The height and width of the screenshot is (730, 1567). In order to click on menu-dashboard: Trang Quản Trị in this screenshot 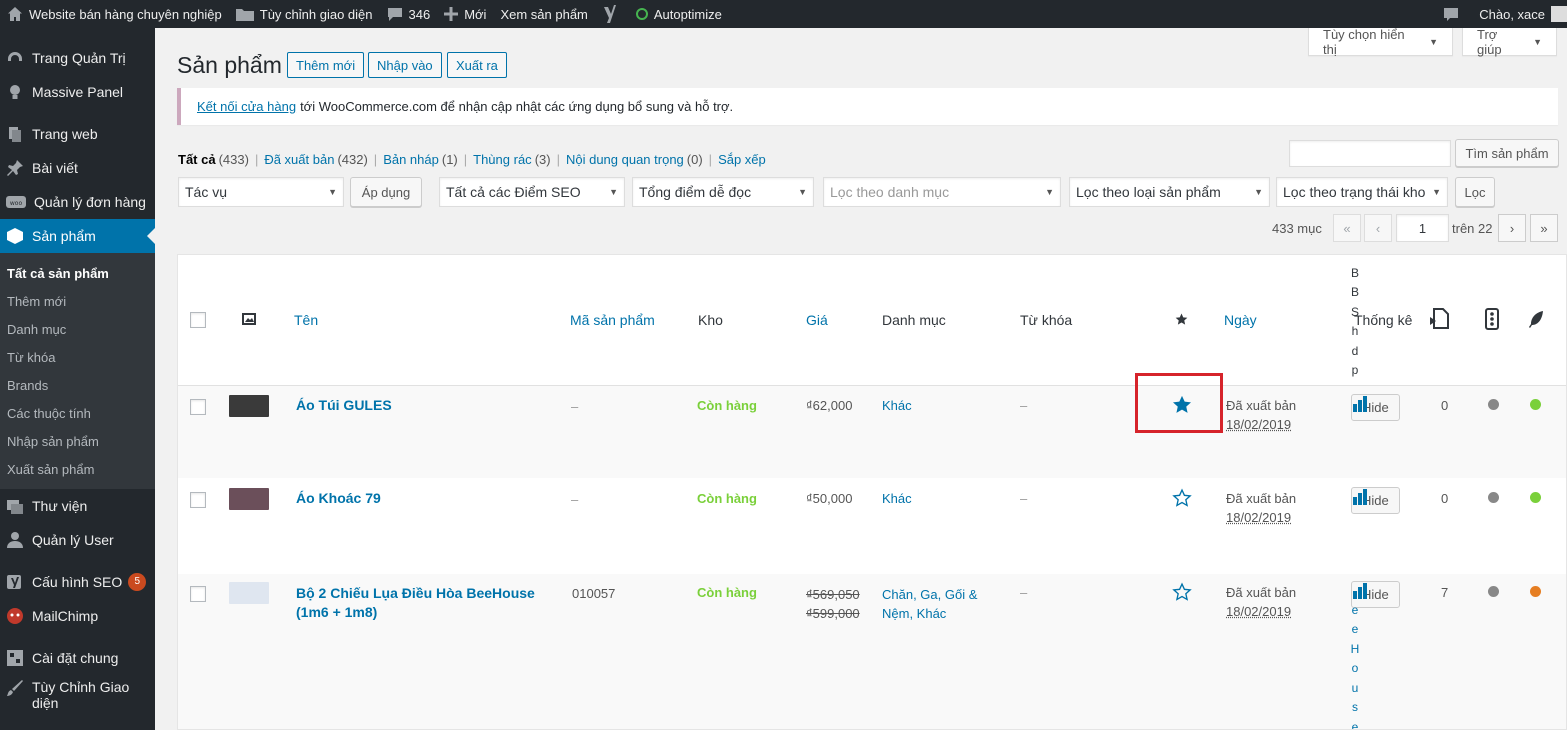, I will do `click(77, 58)`.